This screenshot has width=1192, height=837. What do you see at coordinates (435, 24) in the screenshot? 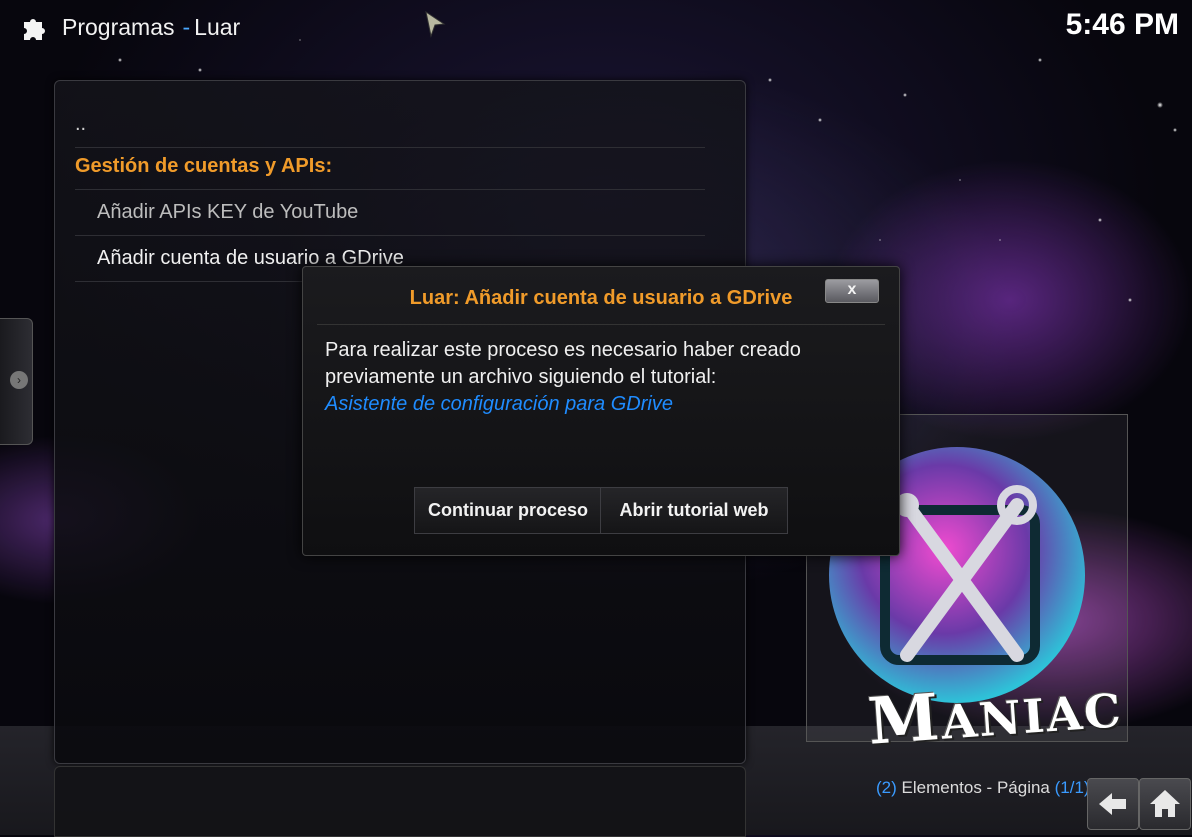
I see `pointer-cursor-icon` at bounding box center [435, 24].